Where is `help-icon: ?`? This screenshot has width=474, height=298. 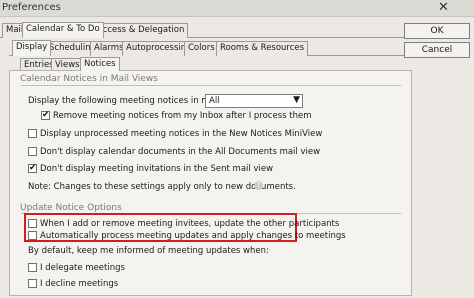
help-icon: ? is located at coordinates (258, 185).